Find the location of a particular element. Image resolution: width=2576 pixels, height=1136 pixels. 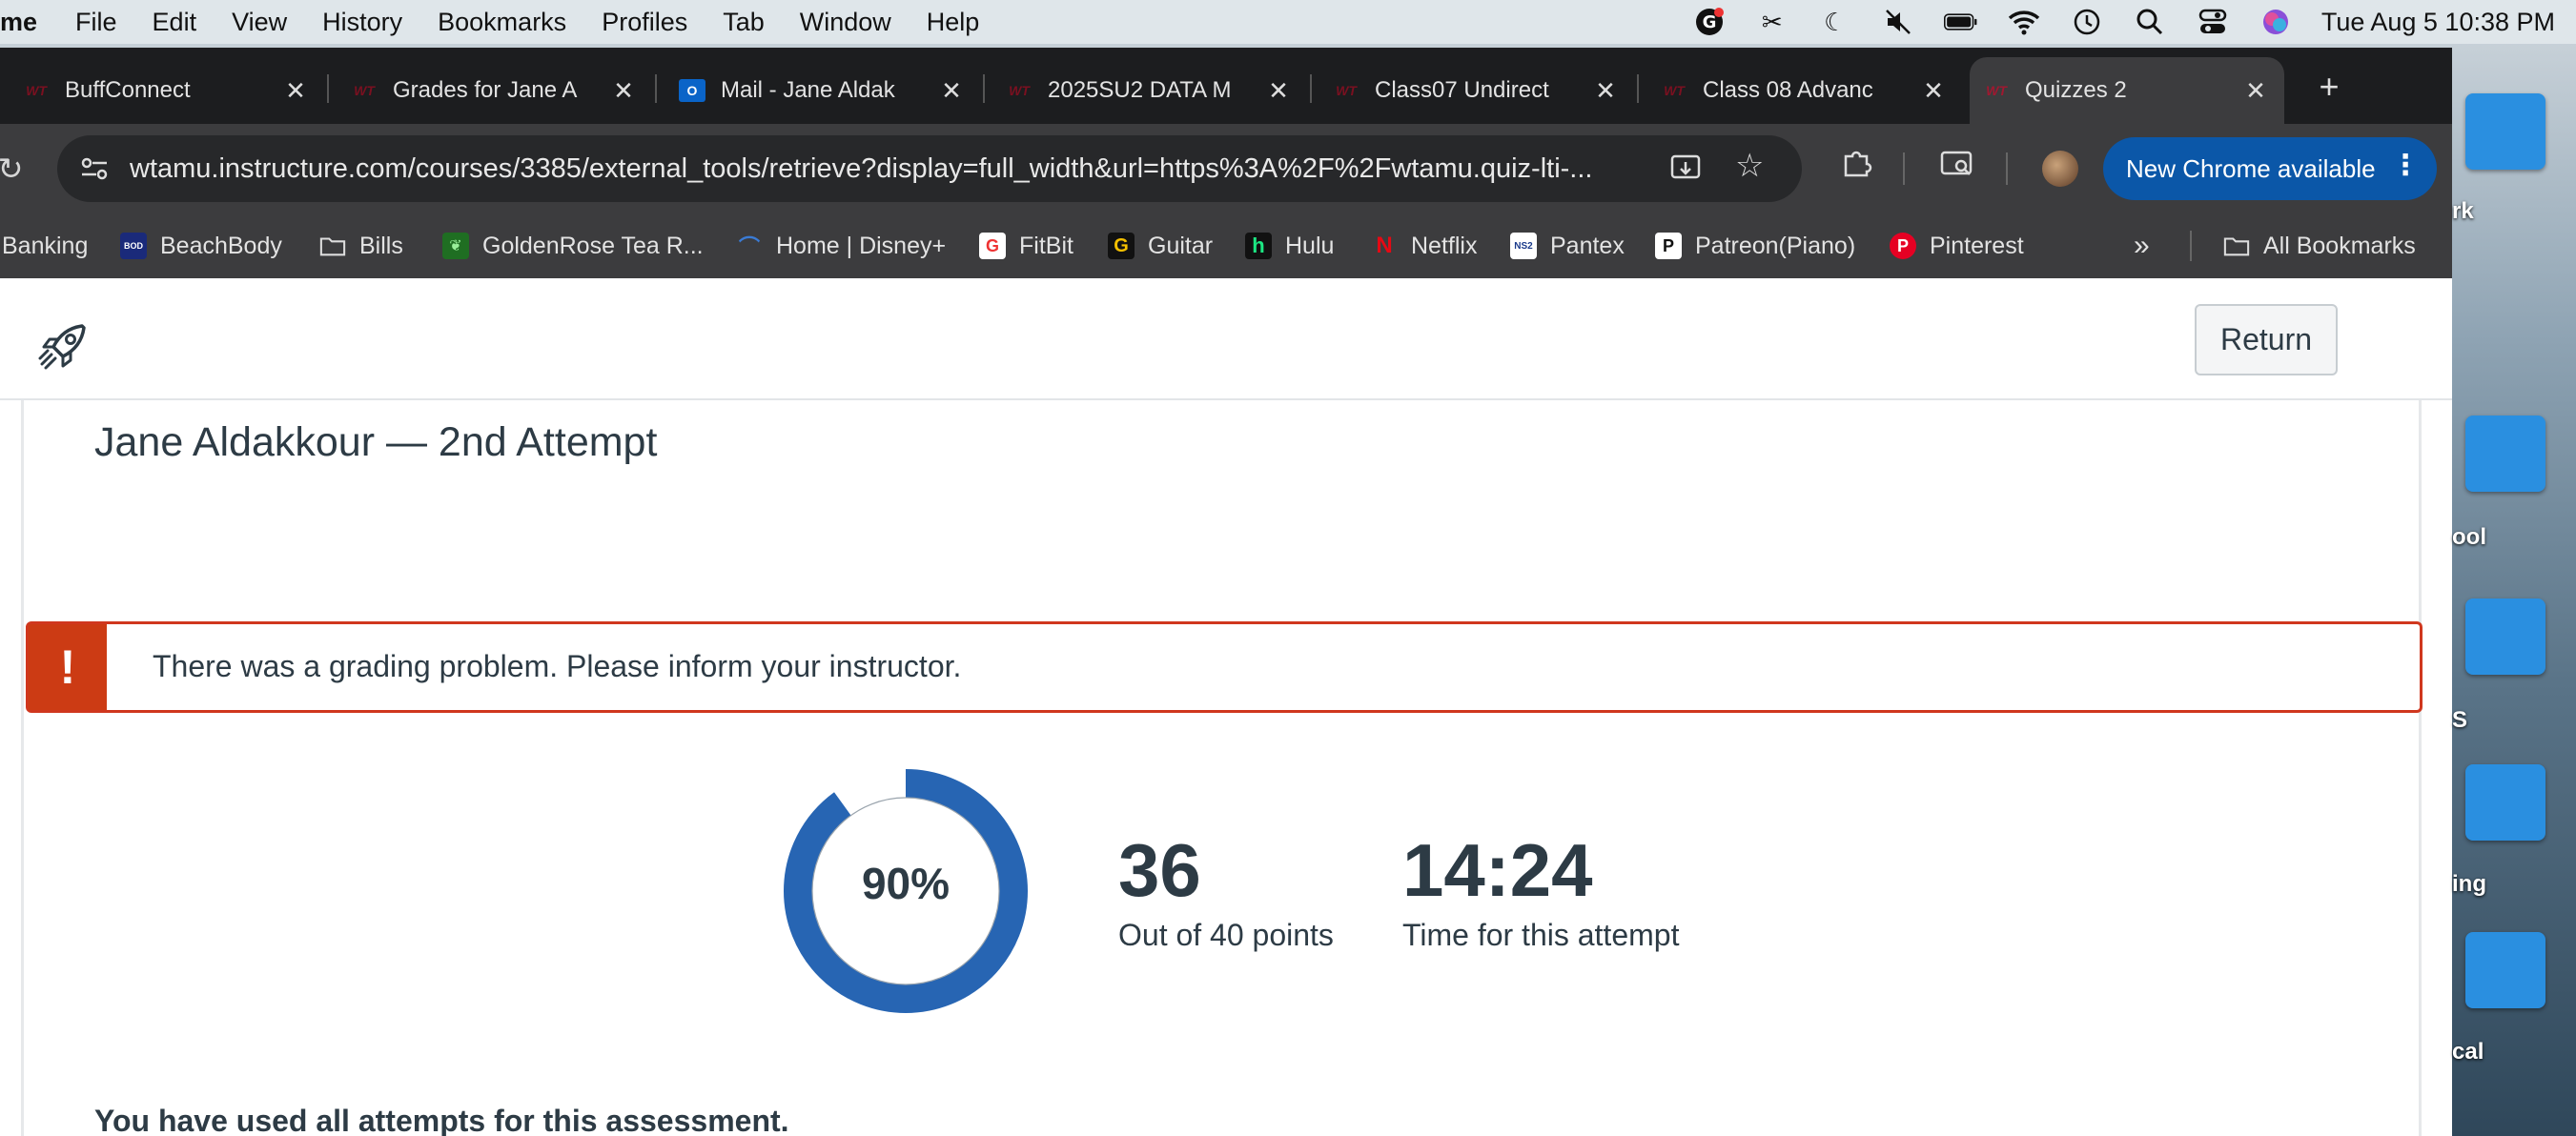

more-menu-icon: ⋮ is located at coordinates (2406, 165).